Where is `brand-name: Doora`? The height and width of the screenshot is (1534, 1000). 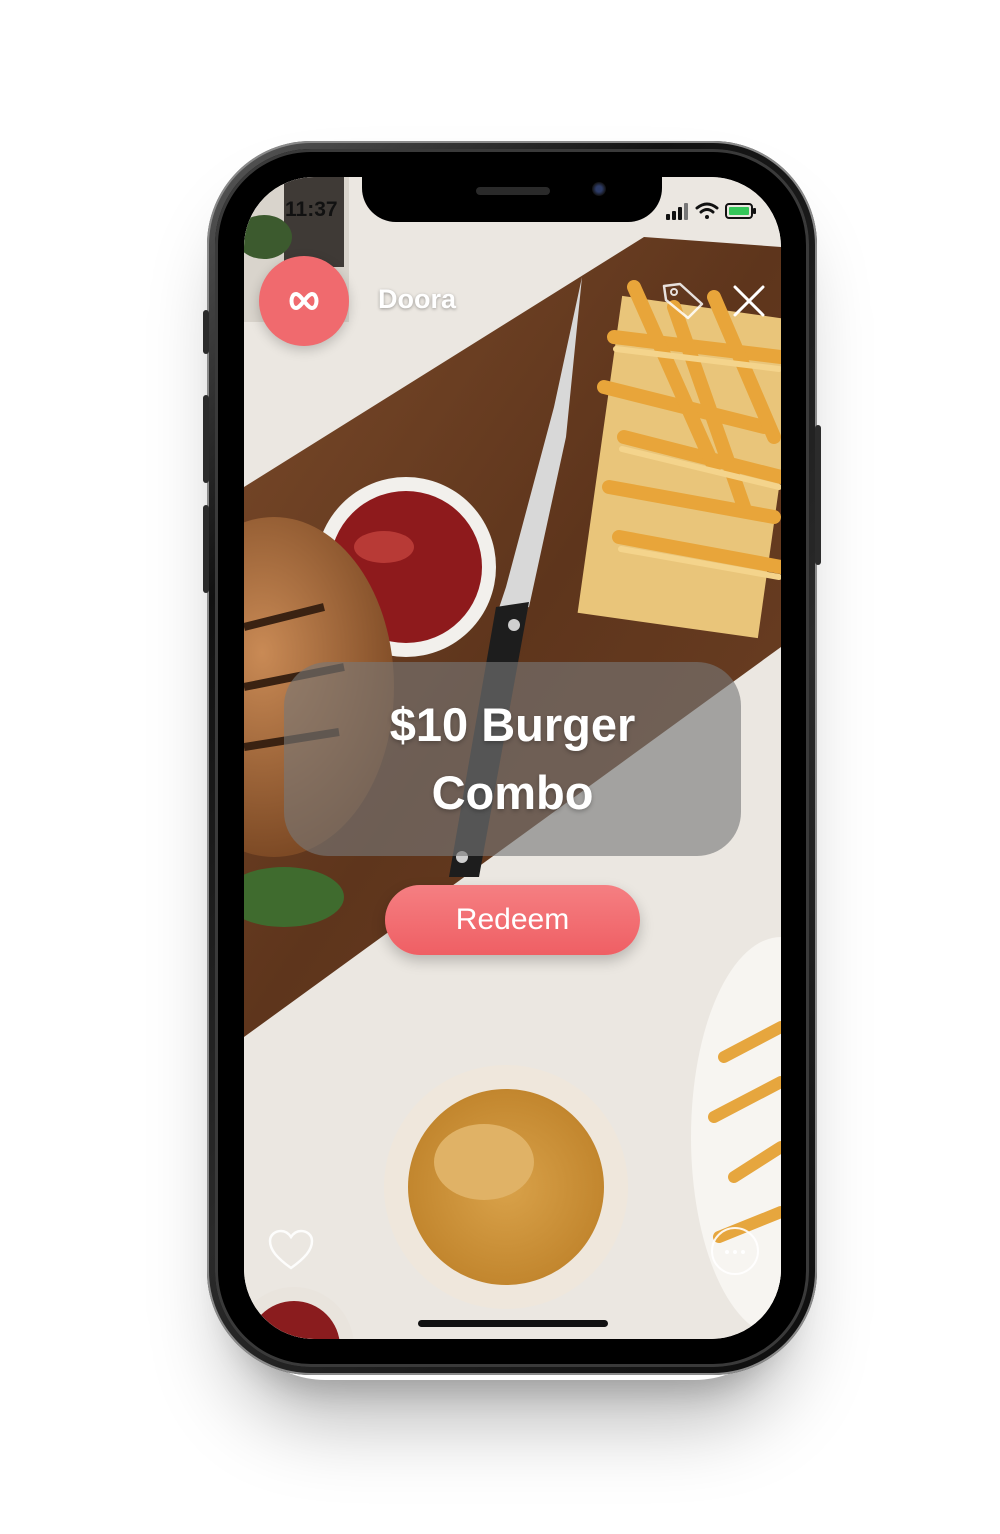 brand-name: Doora is located at coordinates (417, 299).